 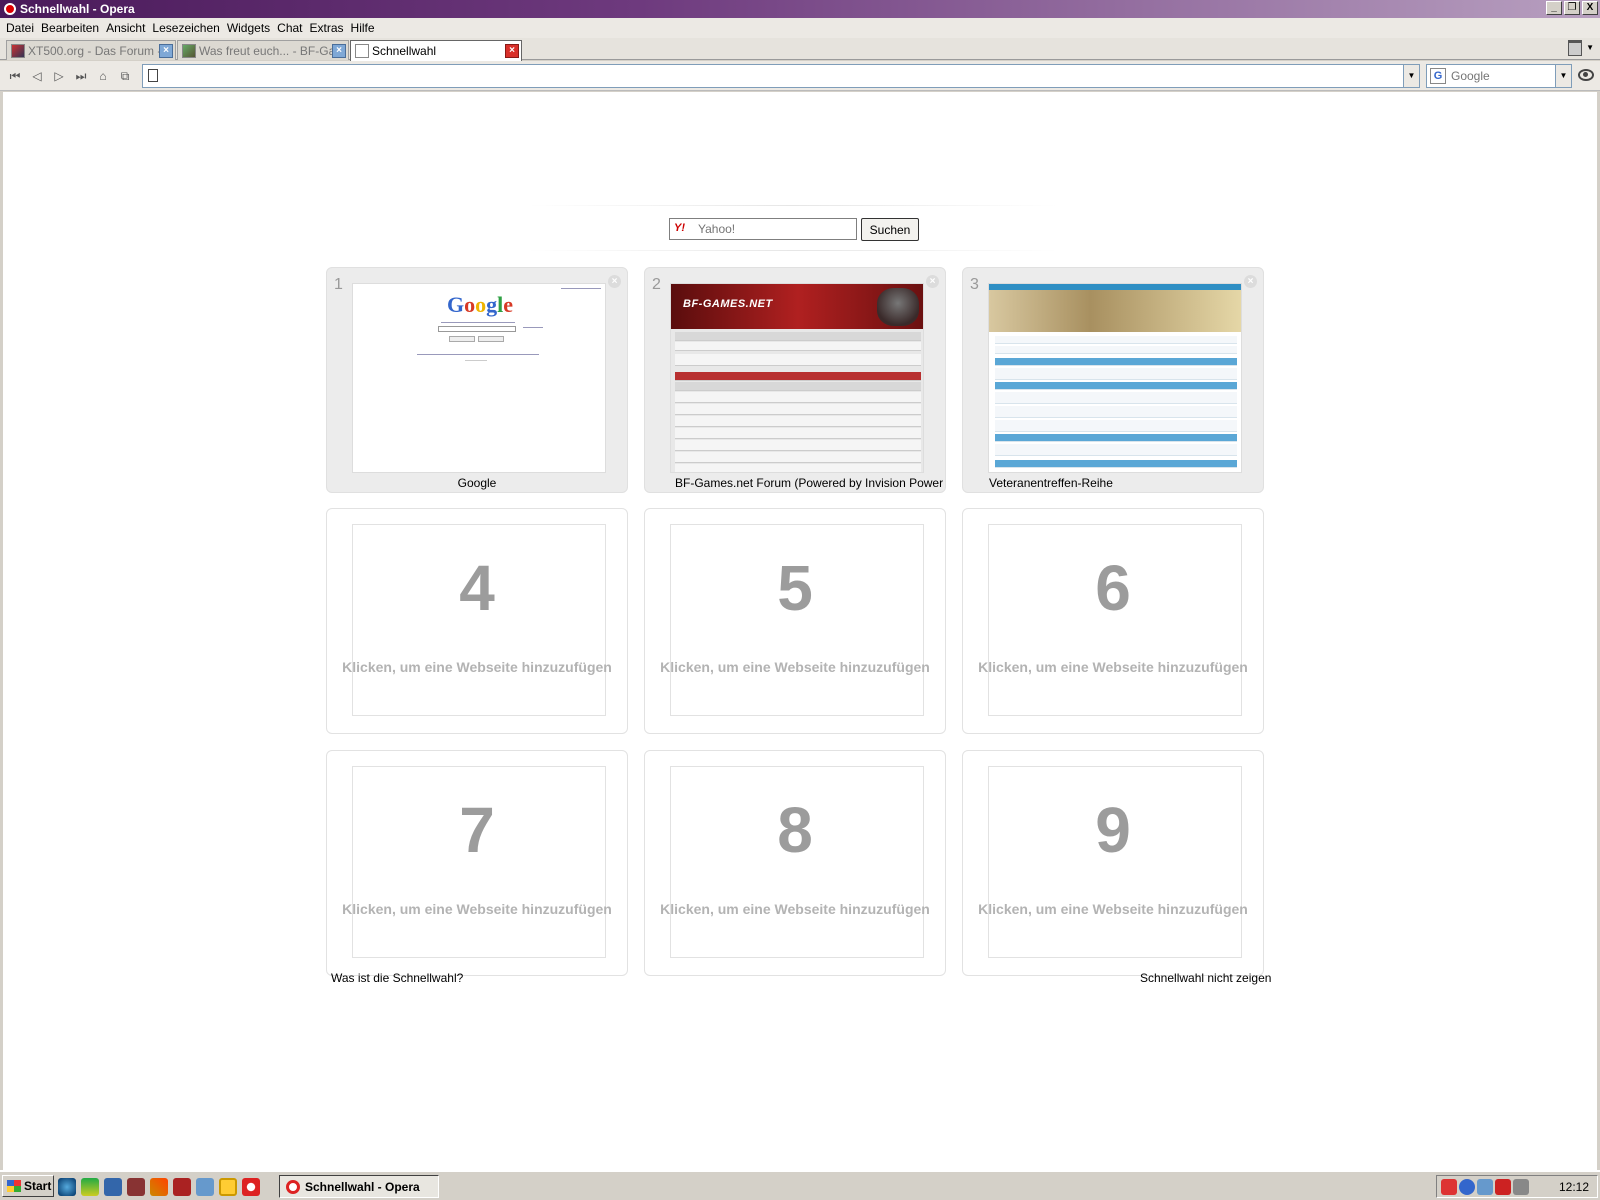 What do you see at coordinates (59, 76) in the screenshot?
I see `forward-icon: ▷` at bounding box center [59, 76].